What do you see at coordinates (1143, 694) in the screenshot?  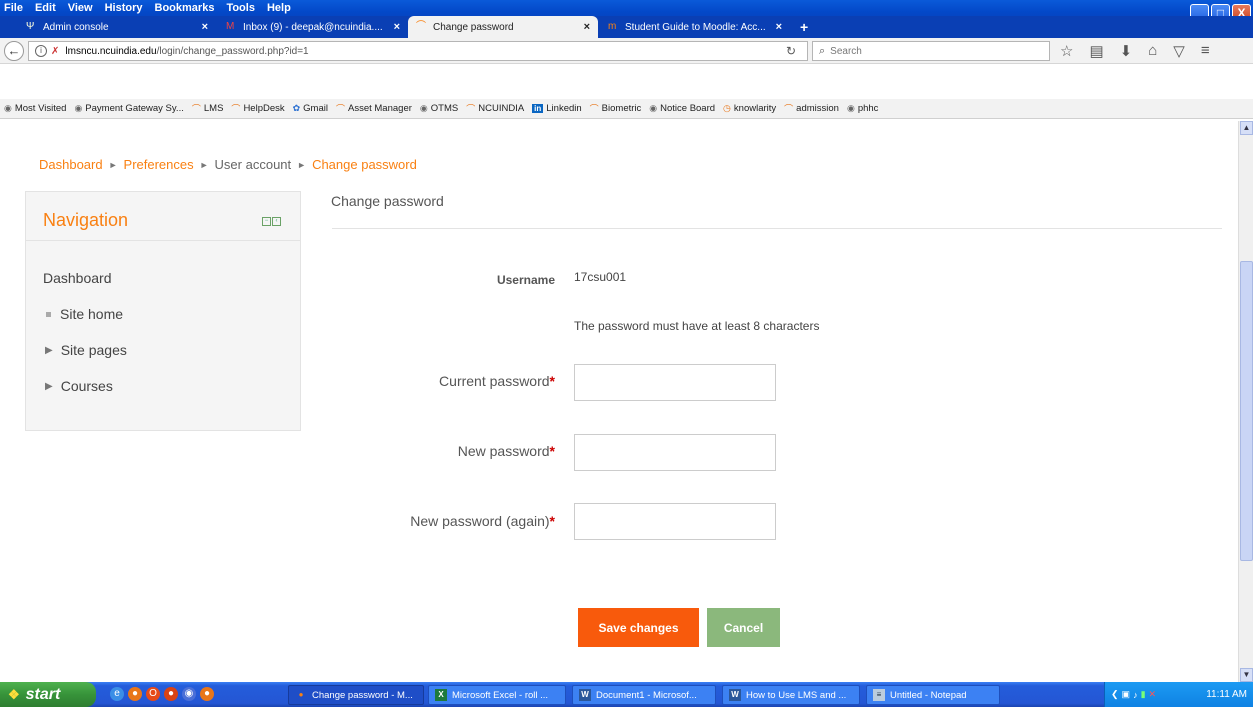 I see `tray-signal-icon: ▮` at bounding box center [1143, 694].